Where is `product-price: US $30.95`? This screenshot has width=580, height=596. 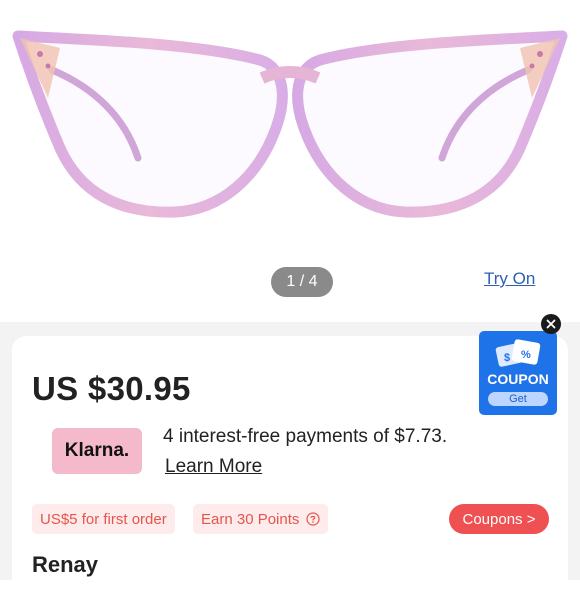
product-price: US $30.95 is located at coordinates (111, 388).